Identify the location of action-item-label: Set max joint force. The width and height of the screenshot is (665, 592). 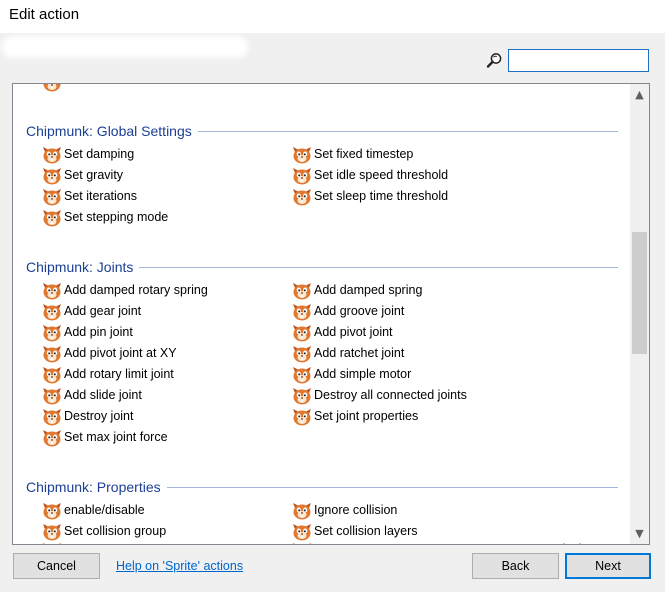
(116, 437).